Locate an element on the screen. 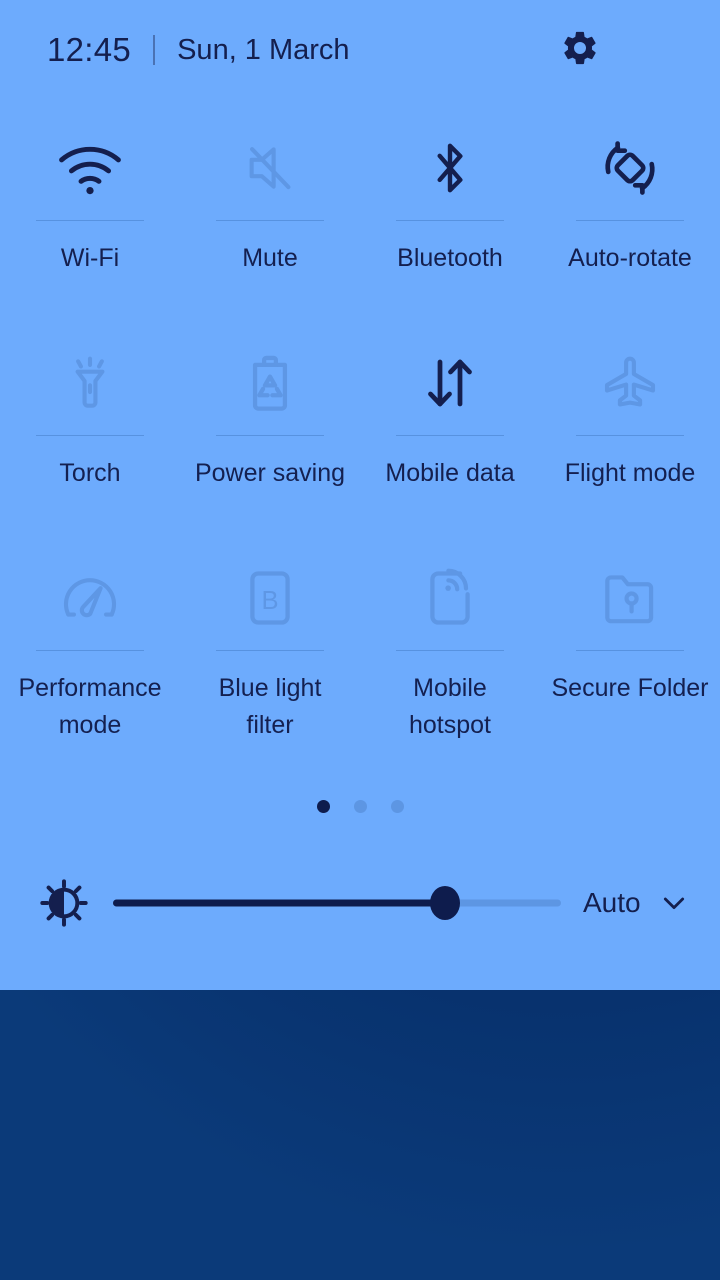 Image resolution: width=720 pixels, height=1280 pixels. date-label: Sun, 1 March is located at coordinates (263, 49).